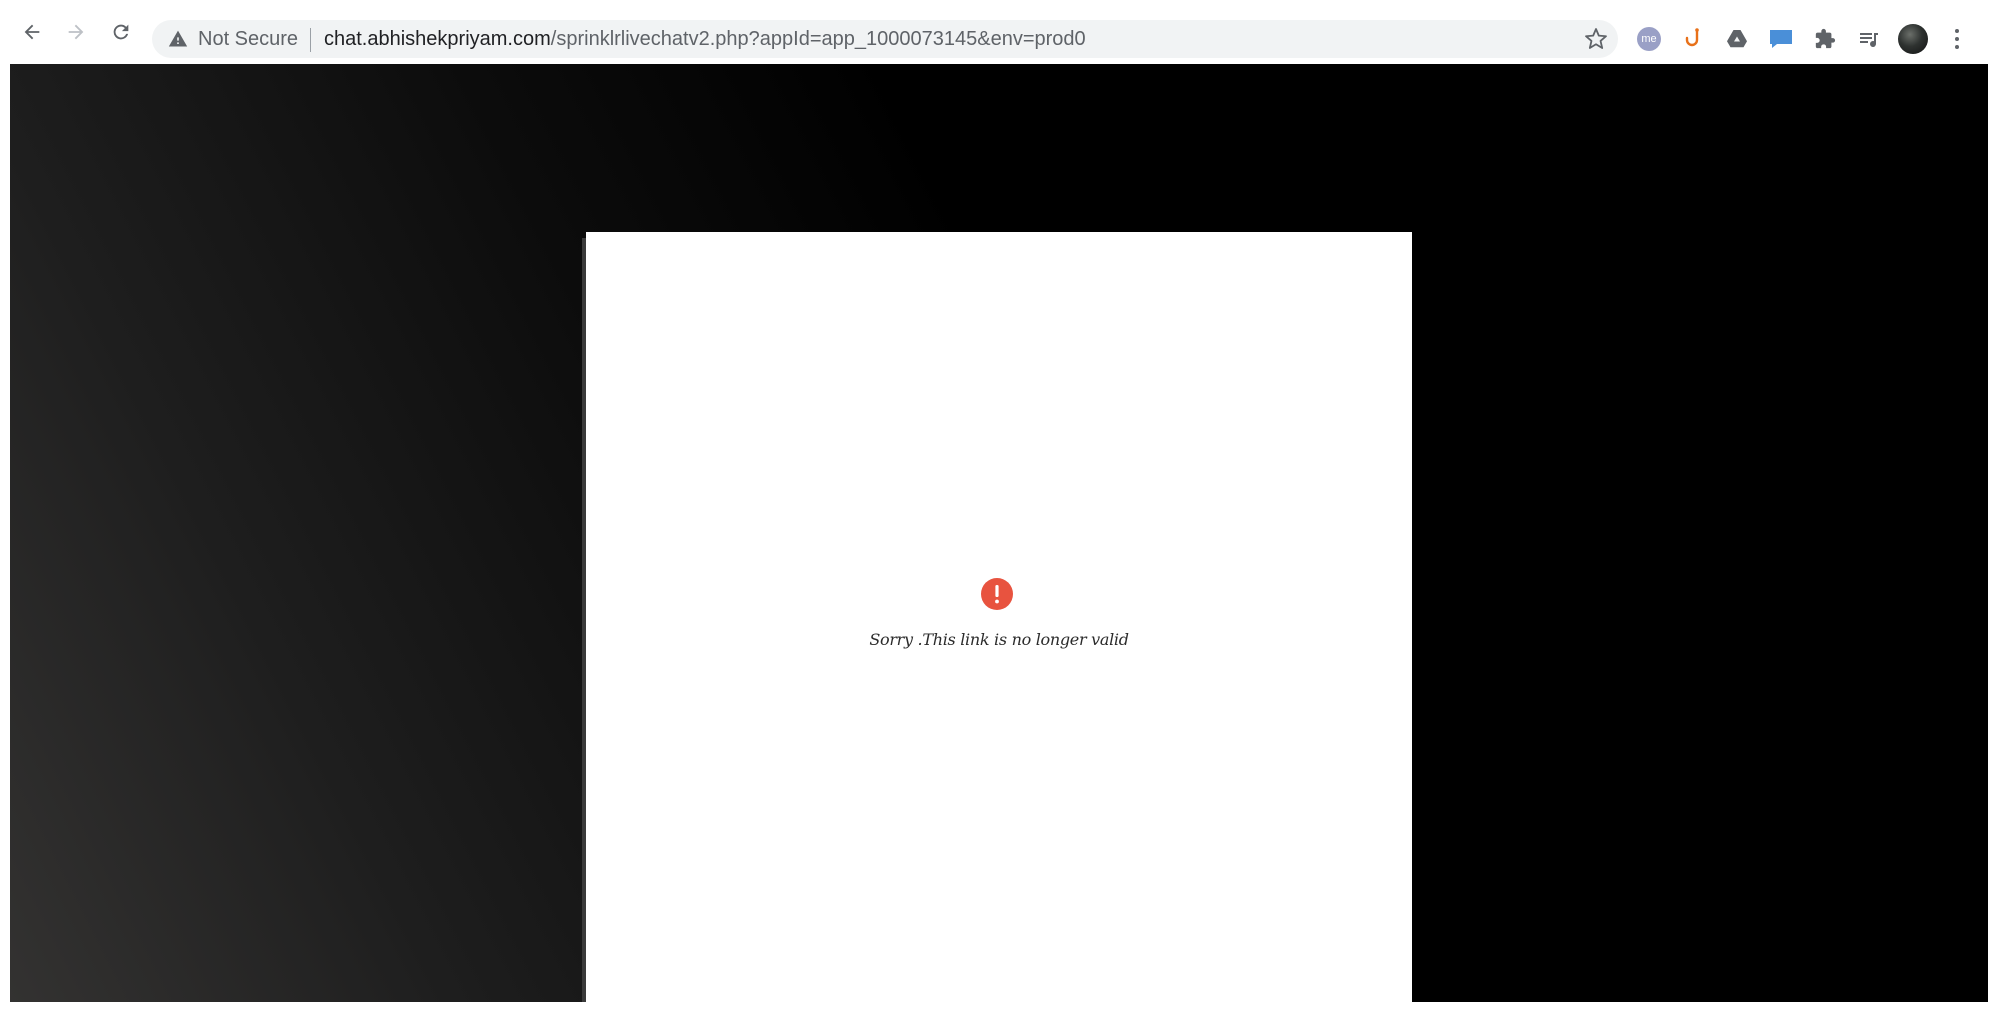 This screenshot has height=1014, width=1998. What do you see at coordinates (999, 1008) in the screenshot?
I see `bottom-margin` at bounding box center [999, 1008].